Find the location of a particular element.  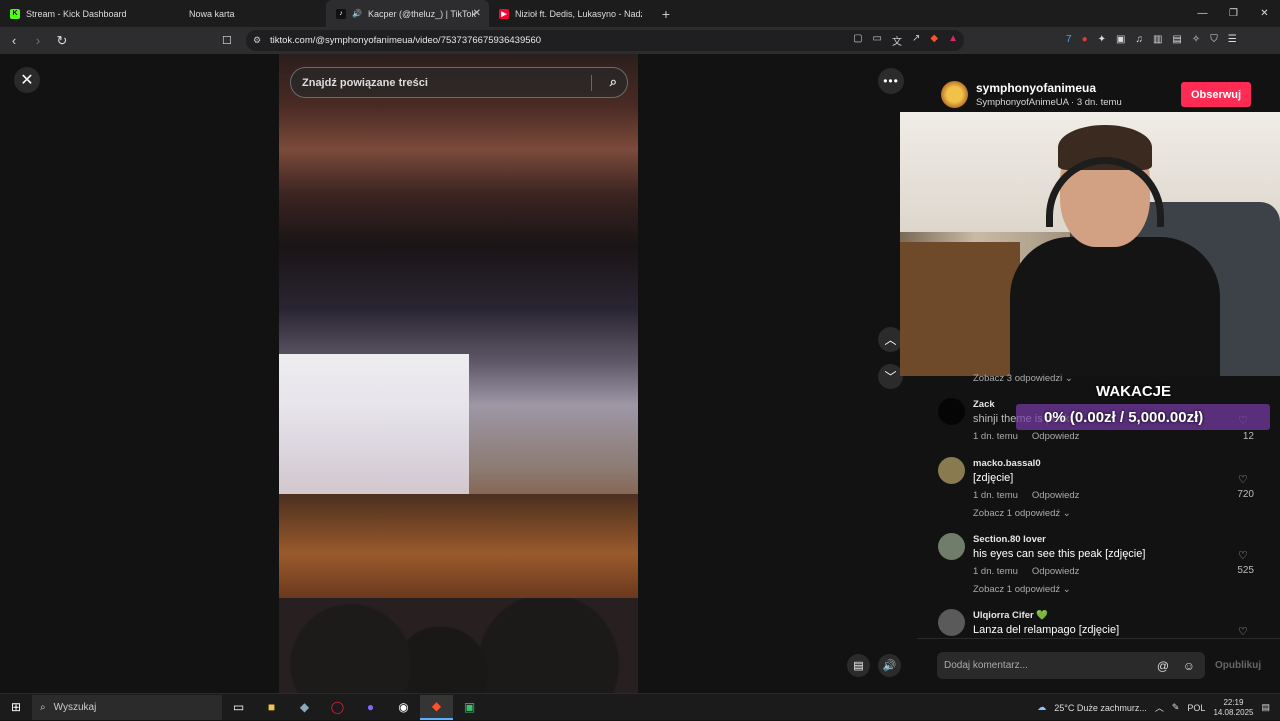

comment-author: Section.80 lover is located at coordinates (1009, 539).